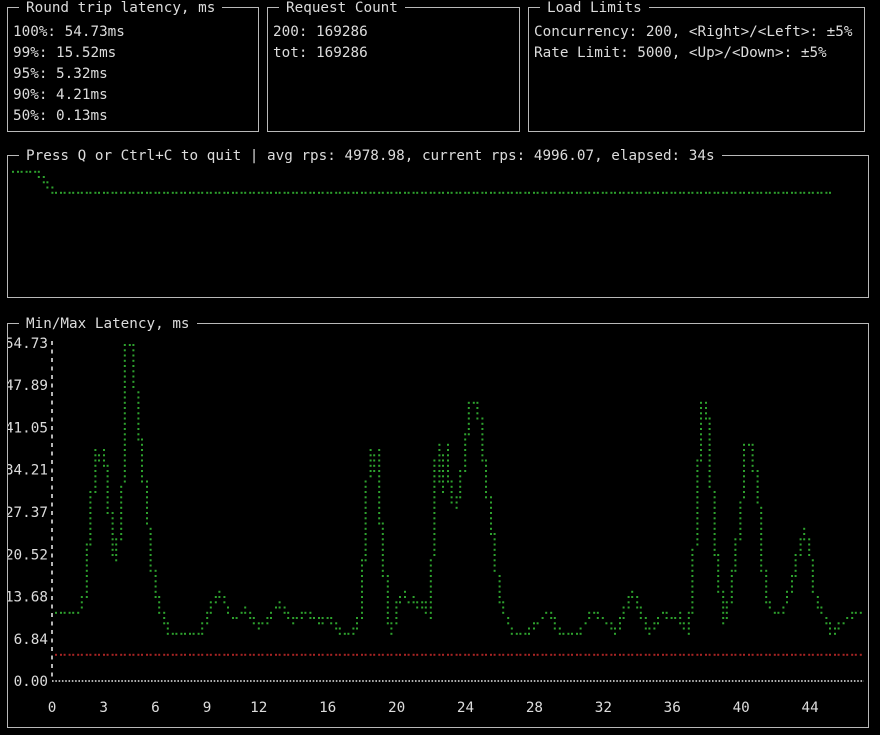 Image resolution: width=880 pixels, height=735 pixels. I want to click on x-tick-label: 40, so click(741, 708).